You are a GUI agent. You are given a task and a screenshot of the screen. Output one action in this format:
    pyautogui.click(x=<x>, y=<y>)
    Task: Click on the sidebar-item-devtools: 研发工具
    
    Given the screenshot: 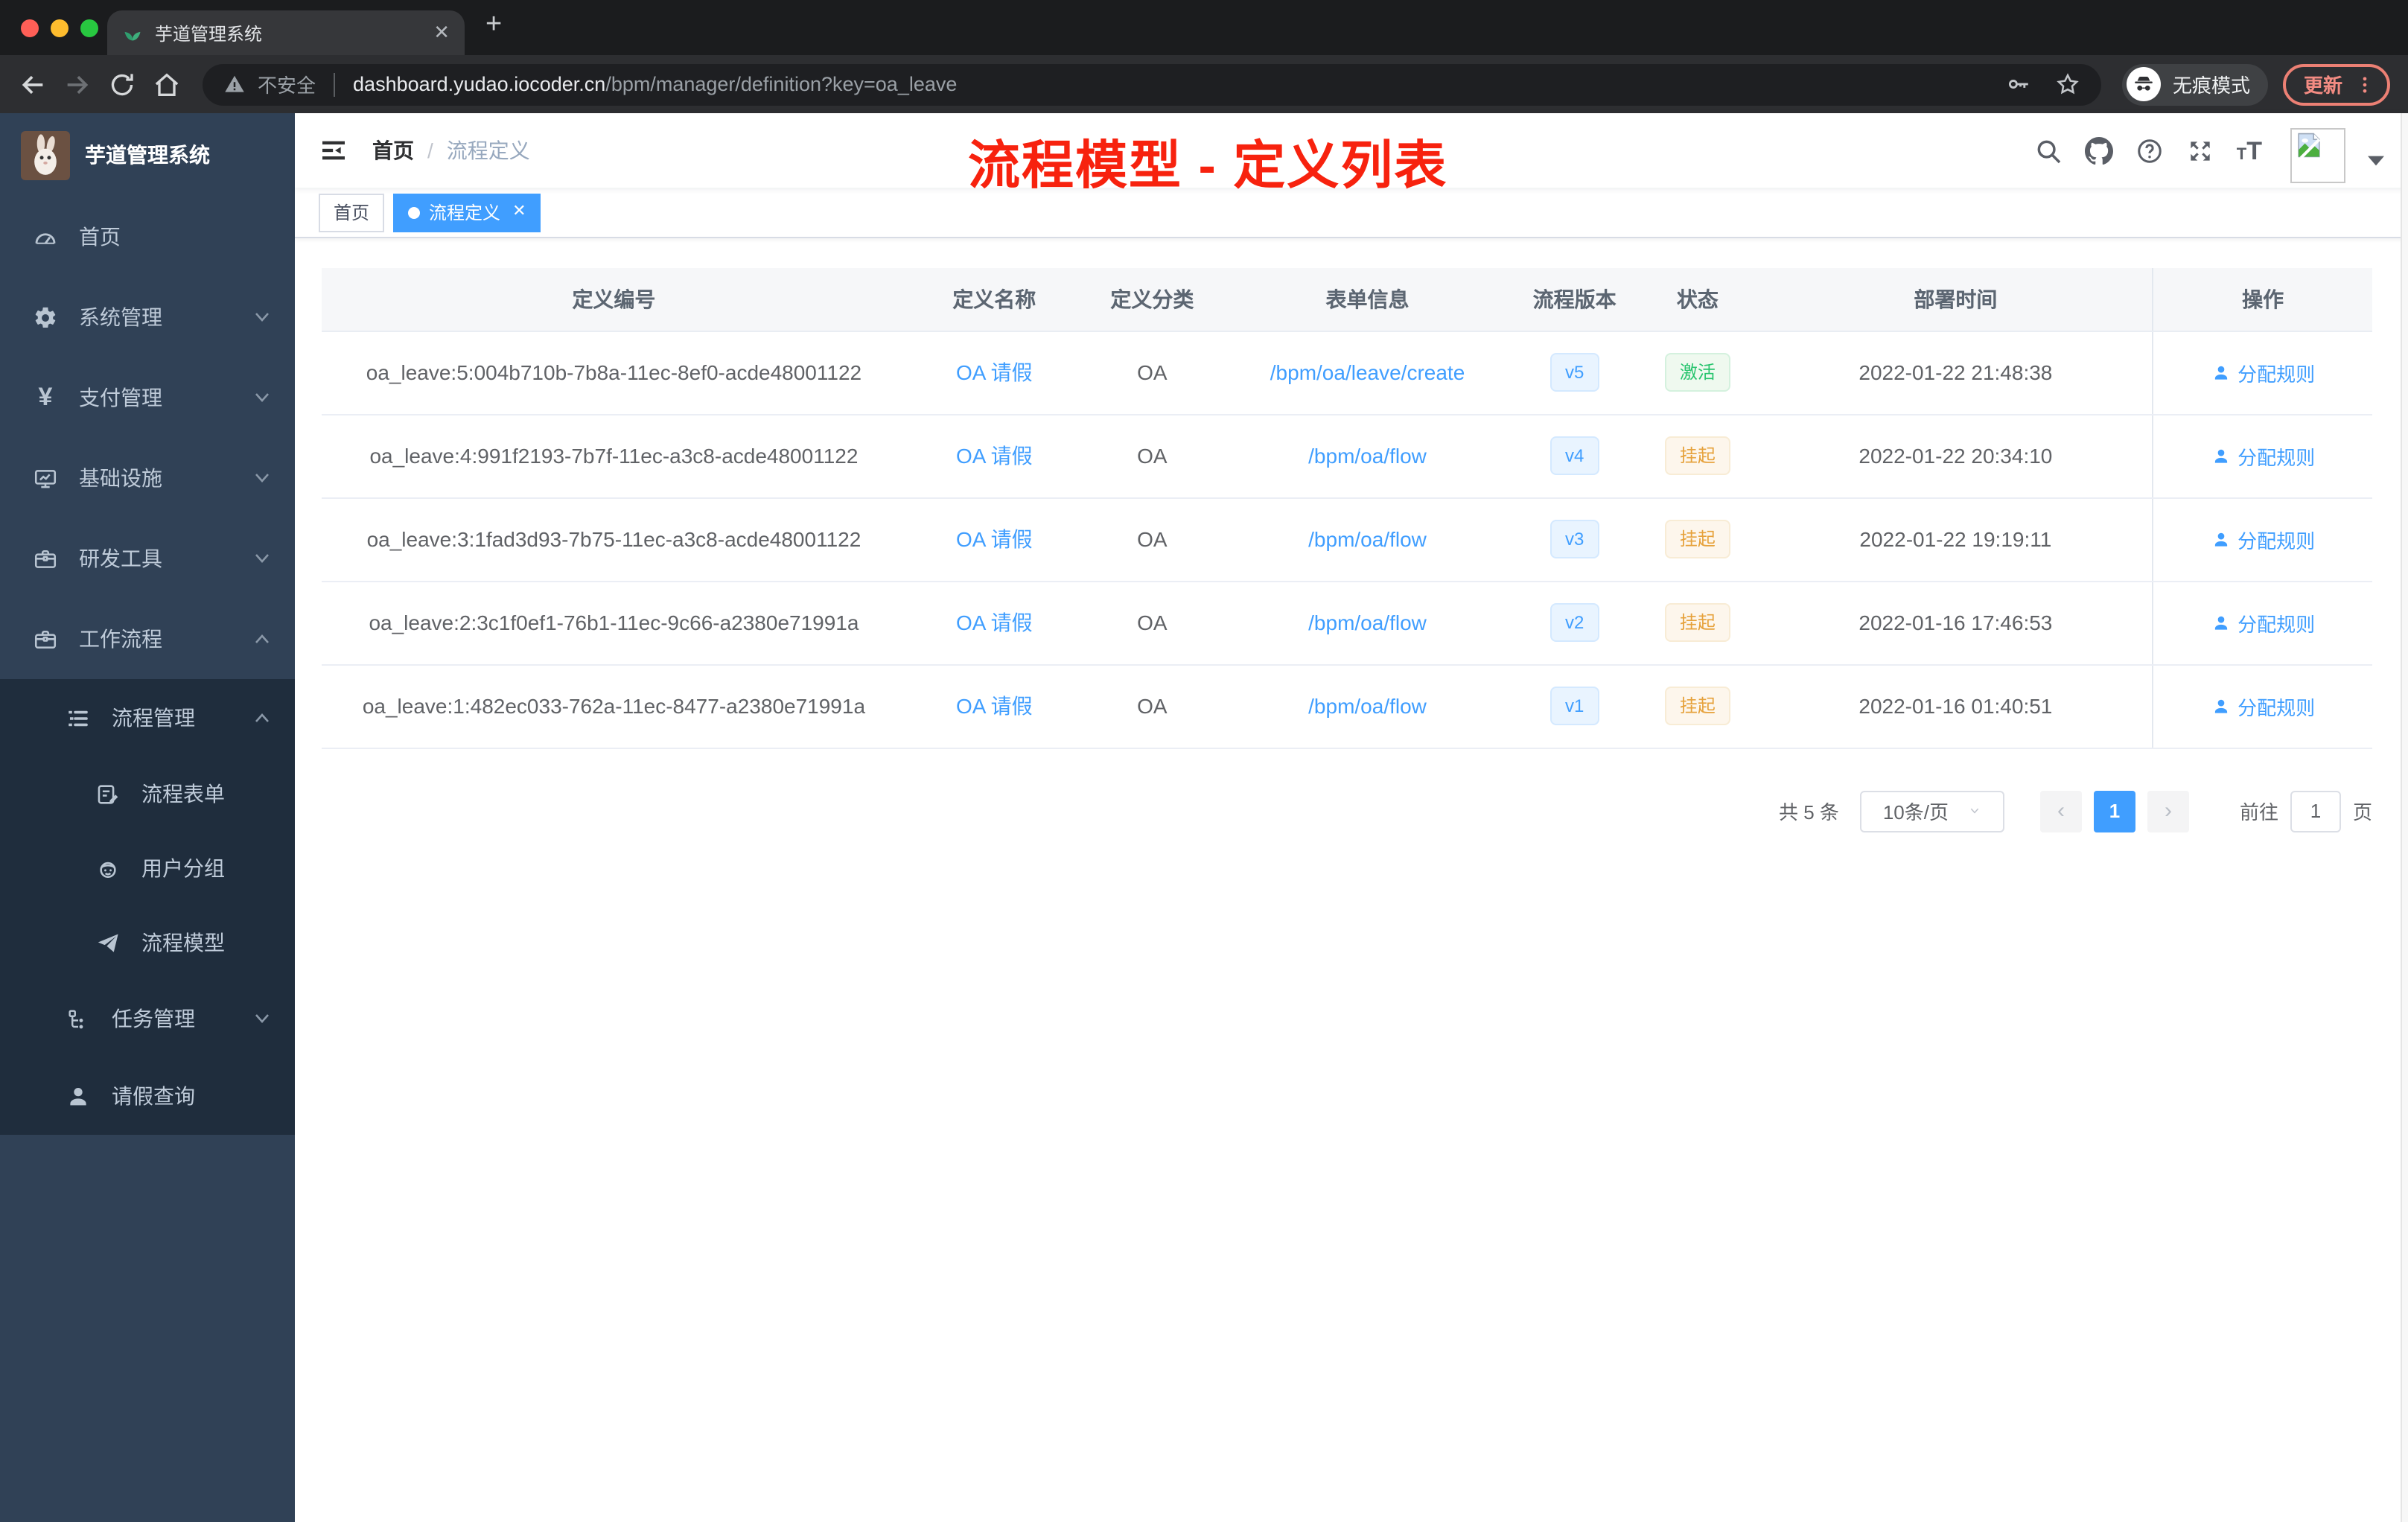 What is the action you would take?
    pyautogui.click(x=147, y=558)
    